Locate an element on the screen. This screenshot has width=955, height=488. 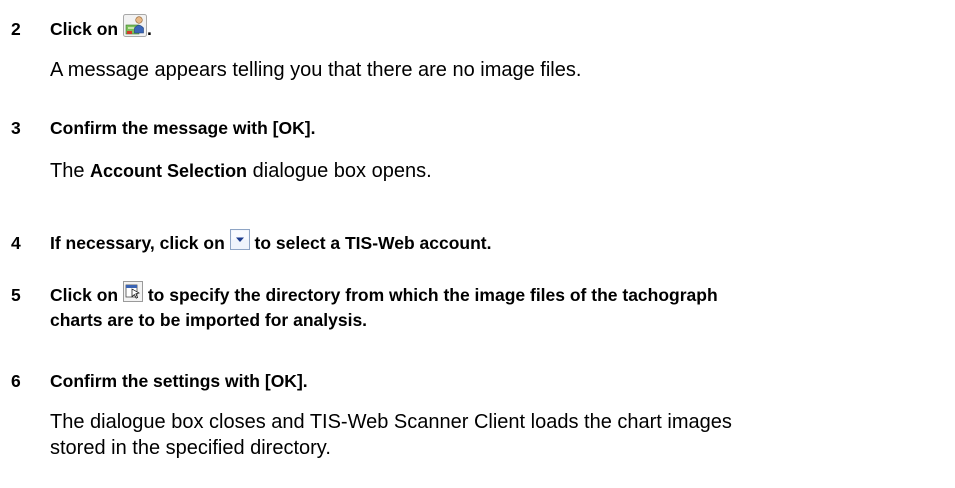
result-text-end: dialogue box opens. is located at coordinates (342, 171).